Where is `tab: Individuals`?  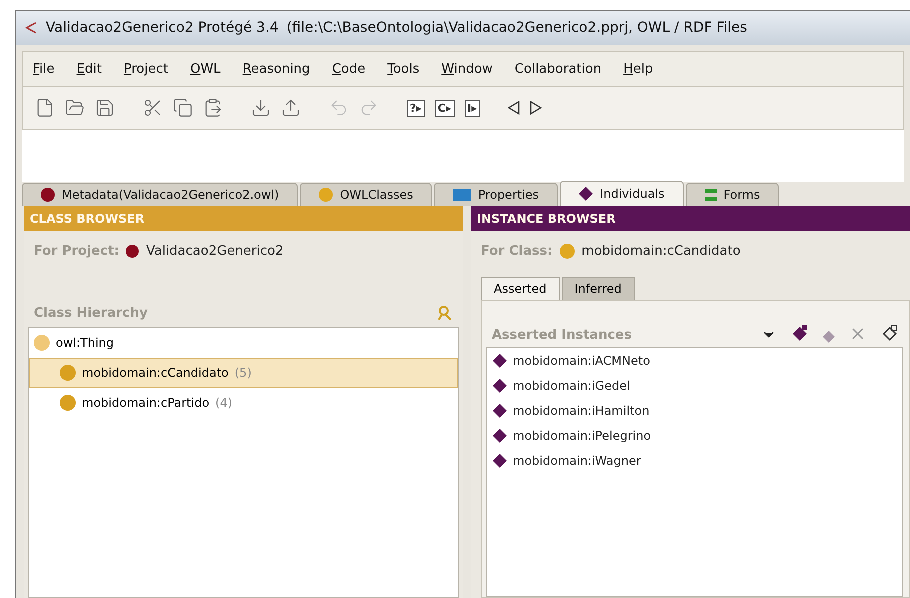 tab: Individuals is located at coordinates (622, 193).